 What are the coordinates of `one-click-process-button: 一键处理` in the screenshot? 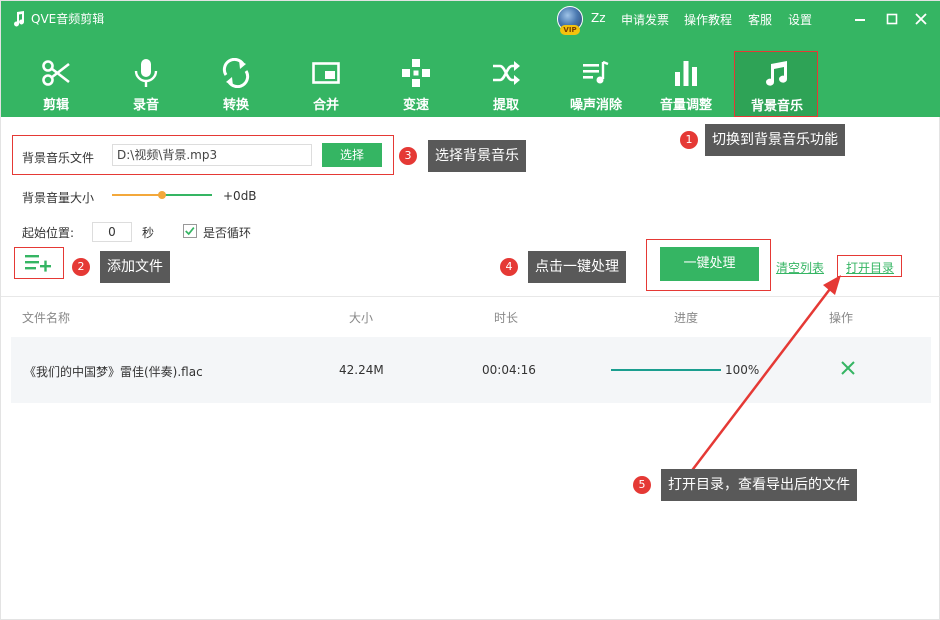 It's located at (709, 264).